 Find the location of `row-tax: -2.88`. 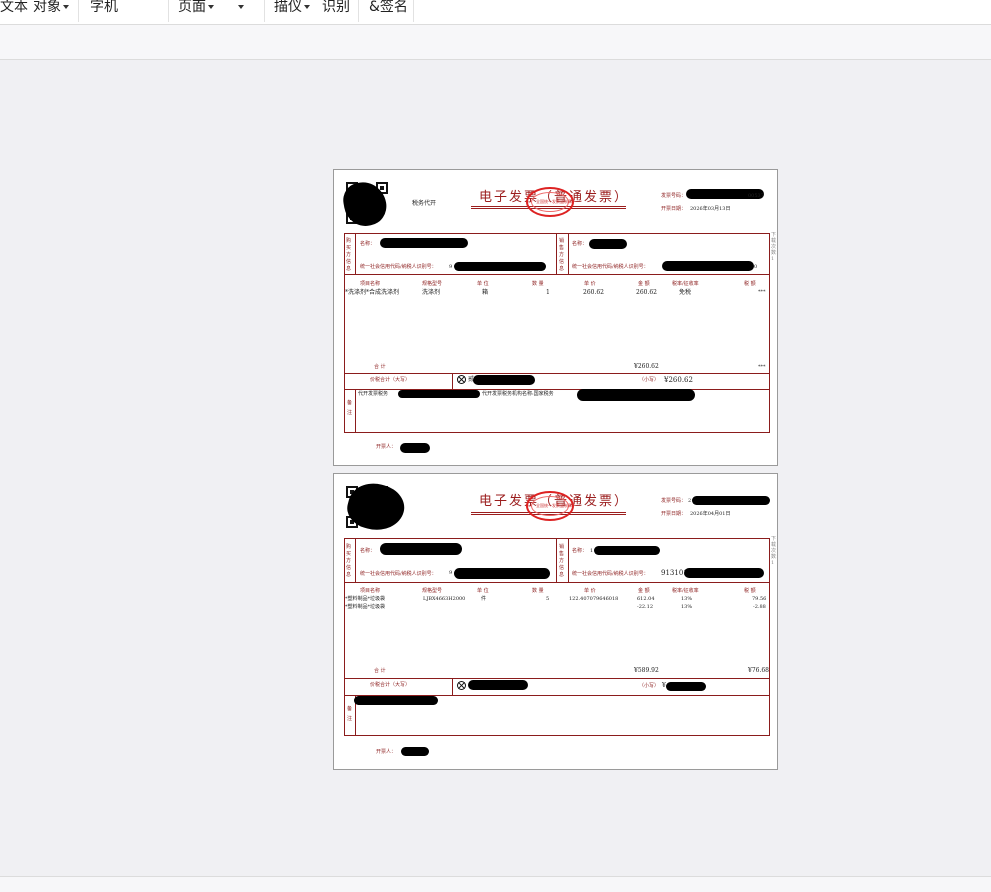

row-tax: -2.88 is located at coordinates (759, 607).